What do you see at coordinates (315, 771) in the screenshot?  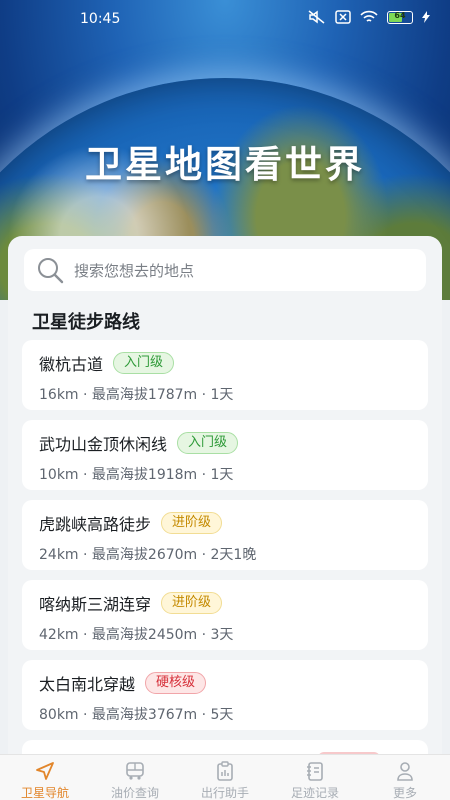 I see `notebook-icon` at bounding box center [315, 771].